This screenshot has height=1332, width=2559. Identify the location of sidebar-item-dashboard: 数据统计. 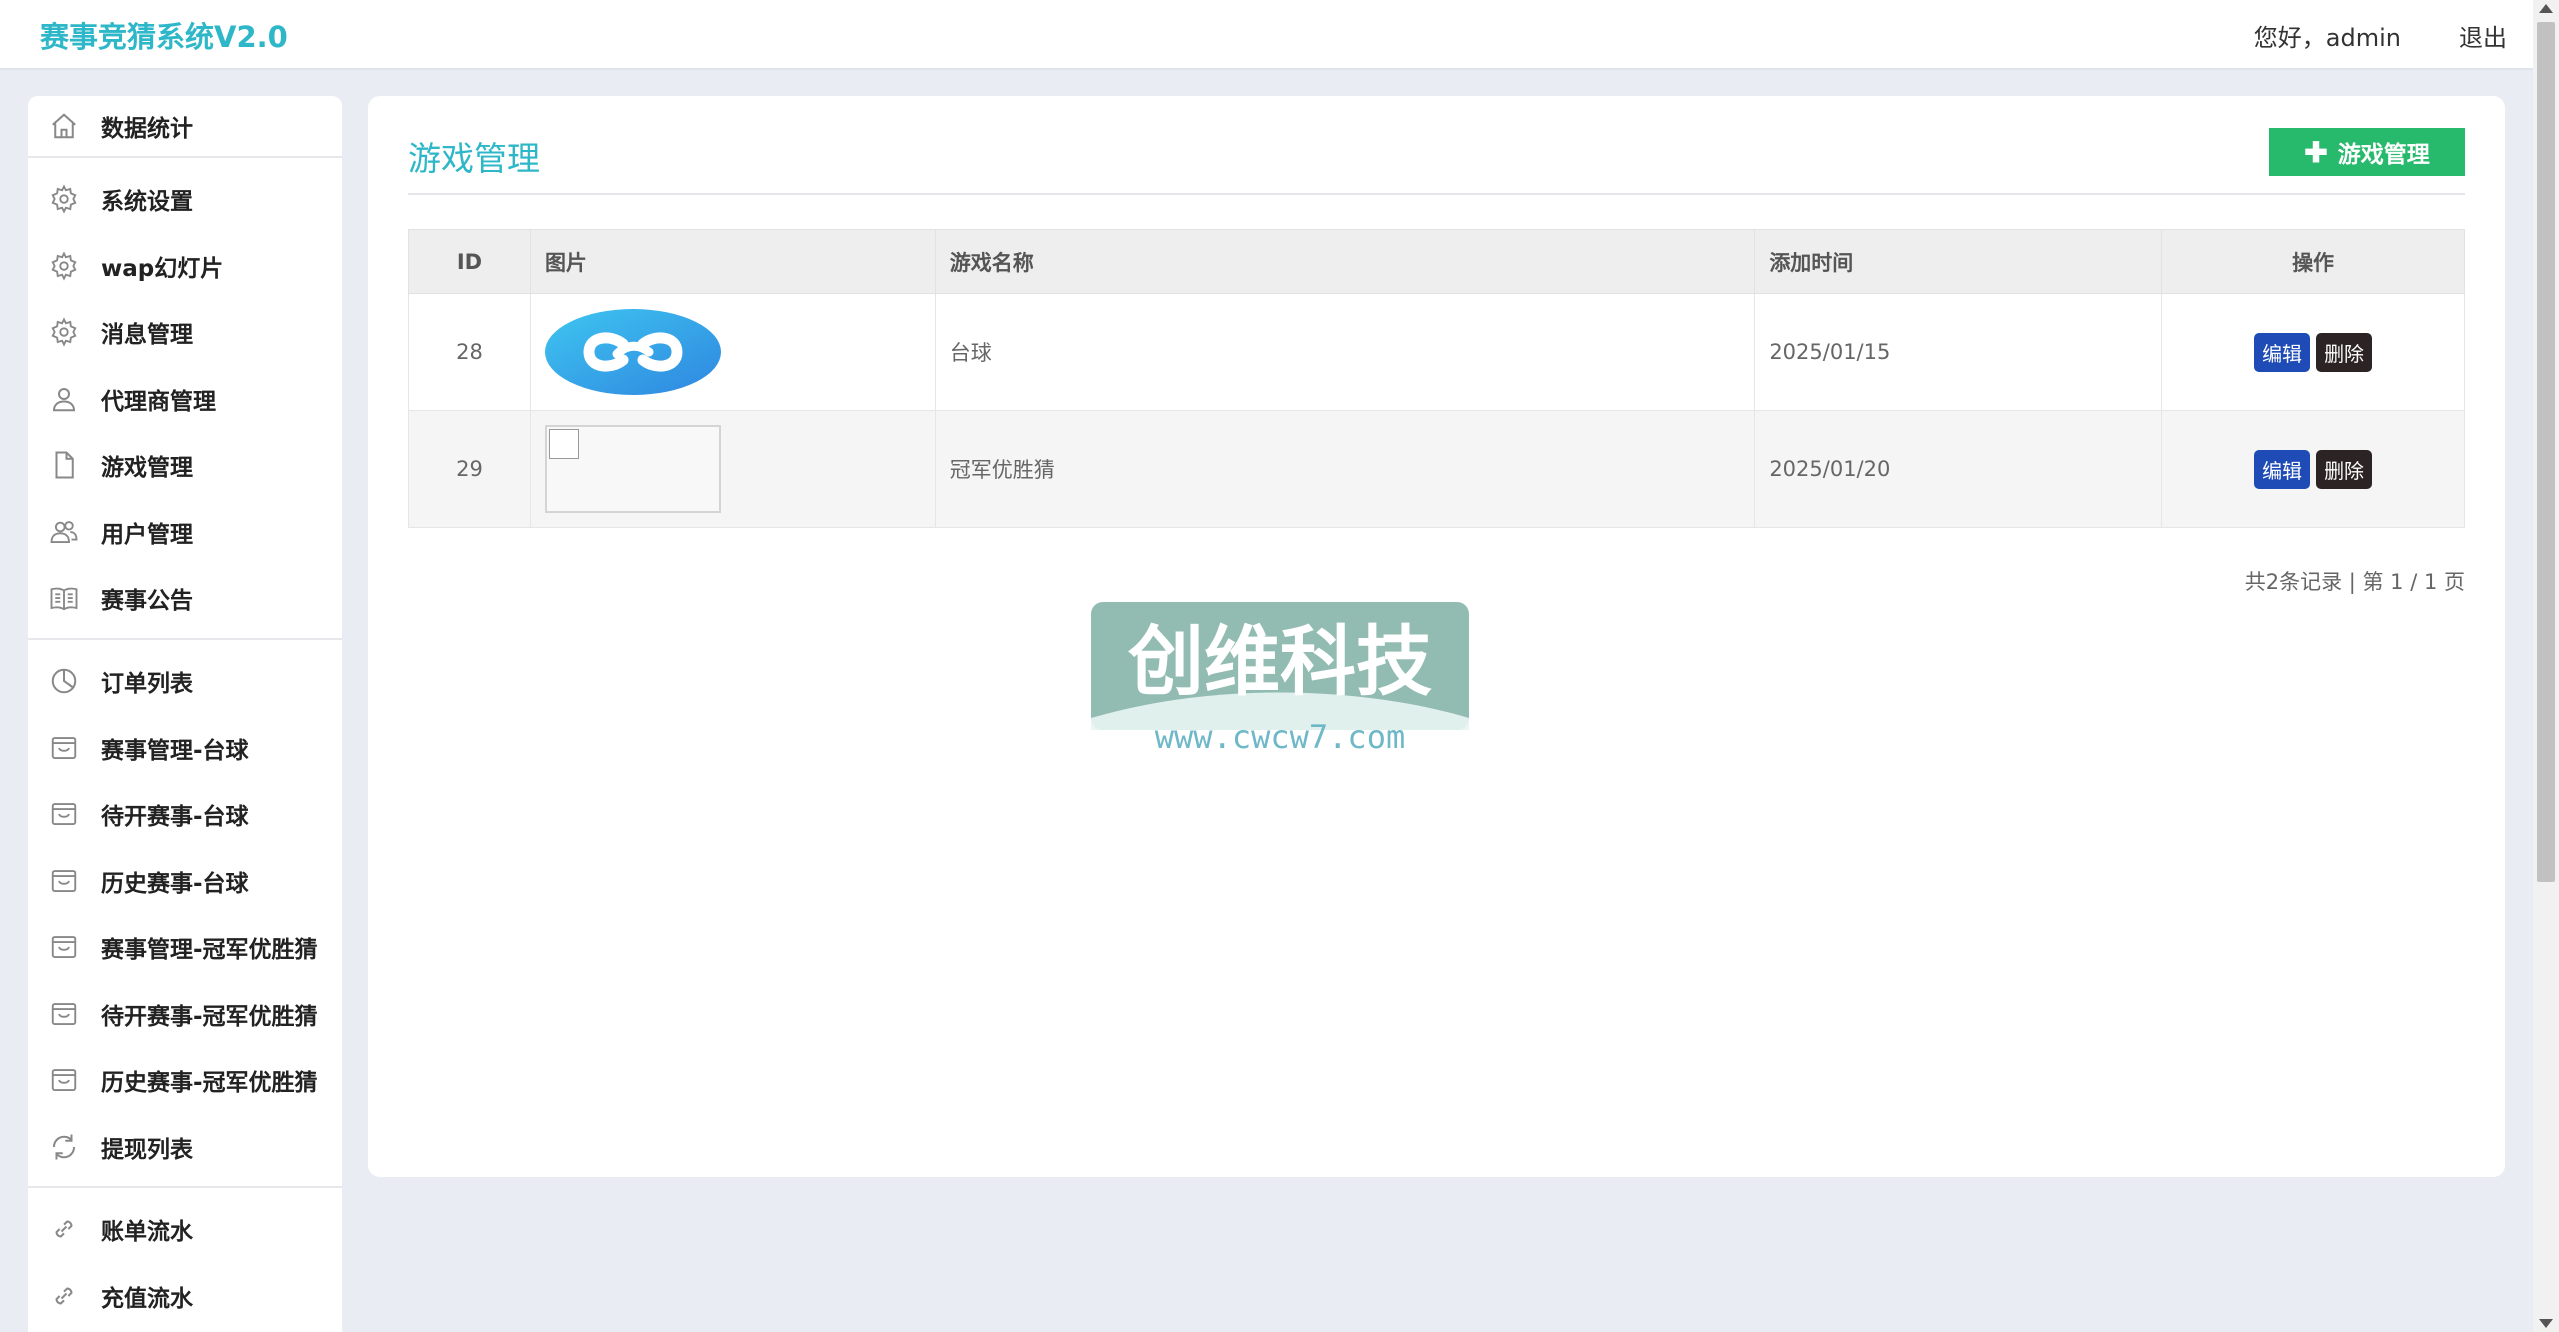
(185, 126).